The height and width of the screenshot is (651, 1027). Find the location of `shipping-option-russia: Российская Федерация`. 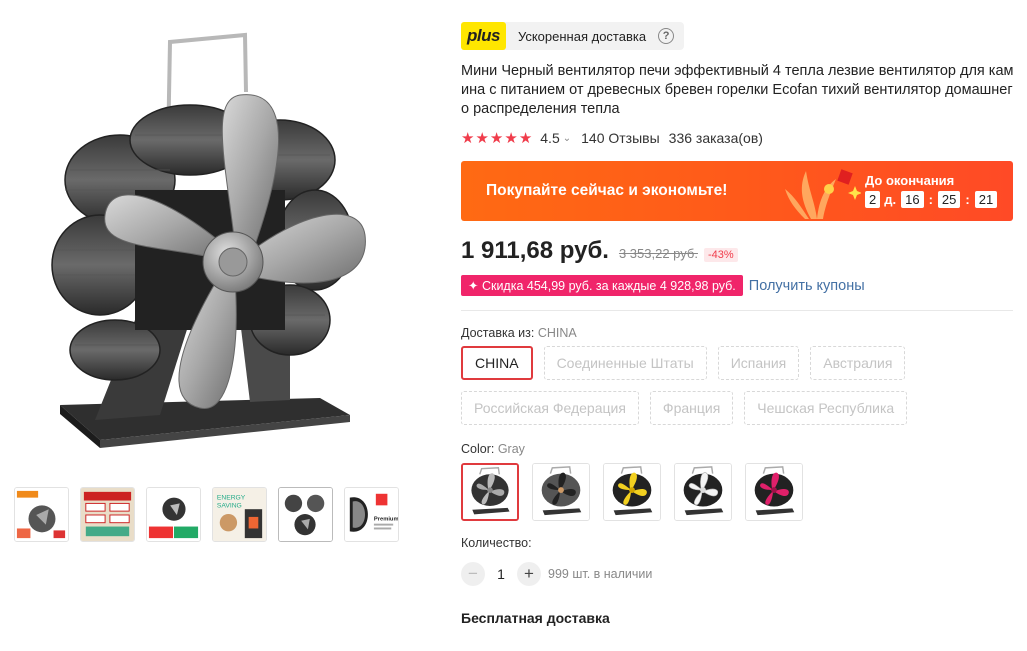

shipping-option-russia: Российская Федерация is located at coordinates (550, 408).